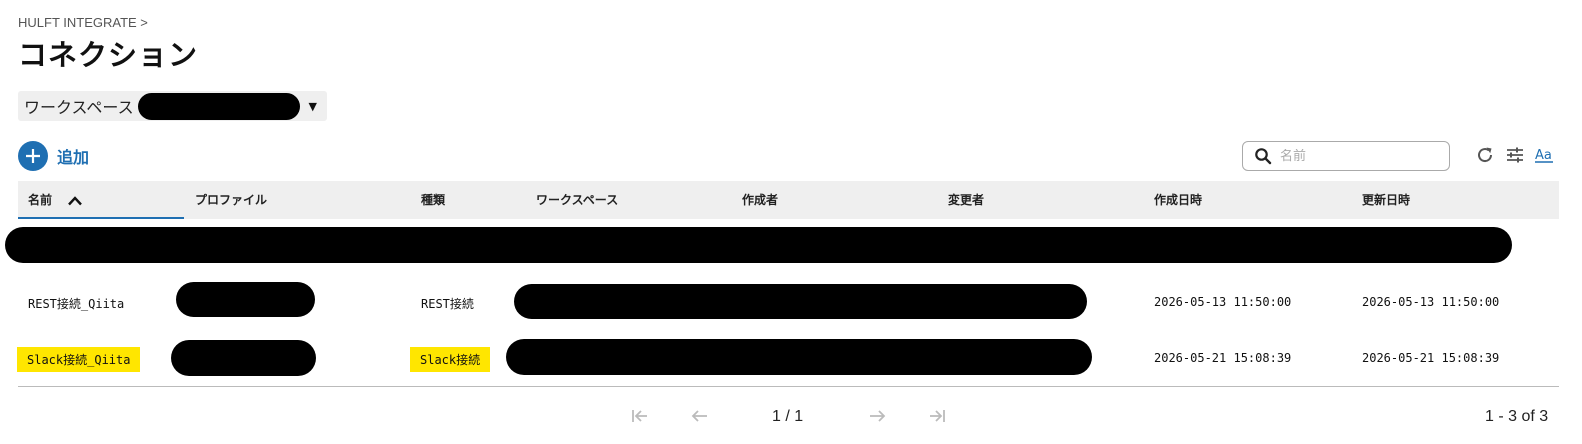  I want to click on cell-name: Slack接続_Qiita, so click(79, 359).